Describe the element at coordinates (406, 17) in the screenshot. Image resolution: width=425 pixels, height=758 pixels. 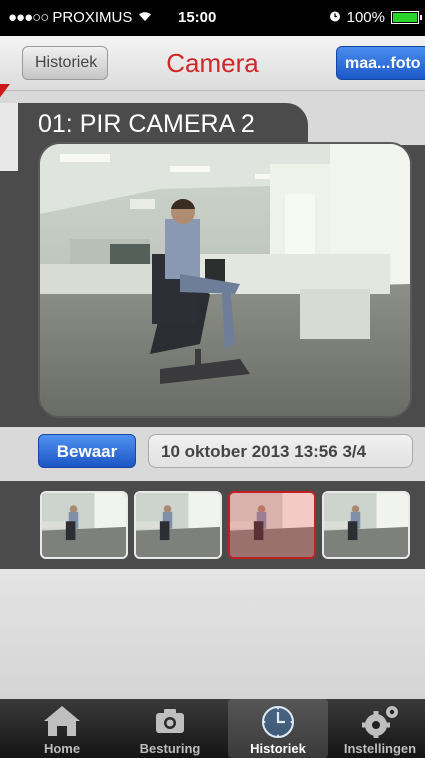
I see `battery-icon` at that location.